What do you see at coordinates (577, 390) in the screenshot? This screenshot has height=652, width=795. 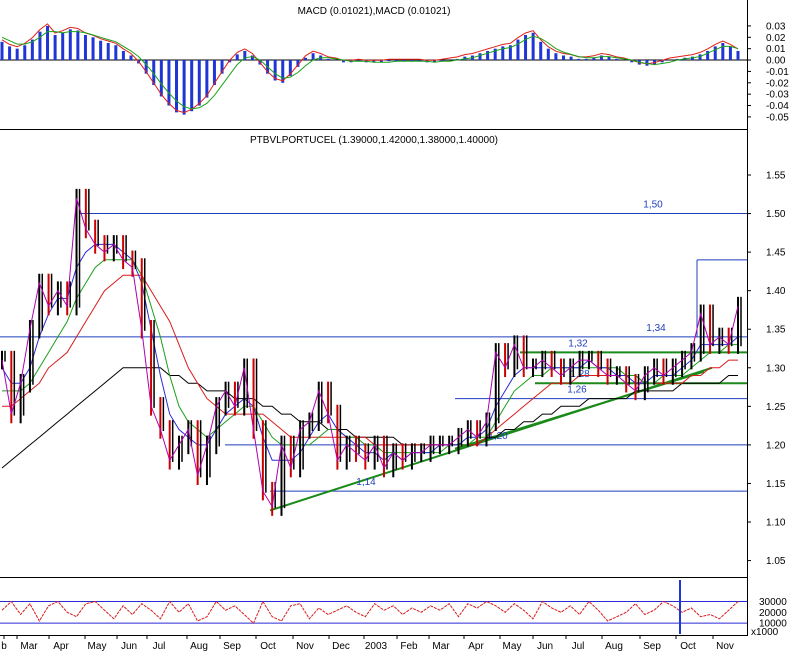 I see `price-level-label: 1,26` at bounding box center [577, 390].